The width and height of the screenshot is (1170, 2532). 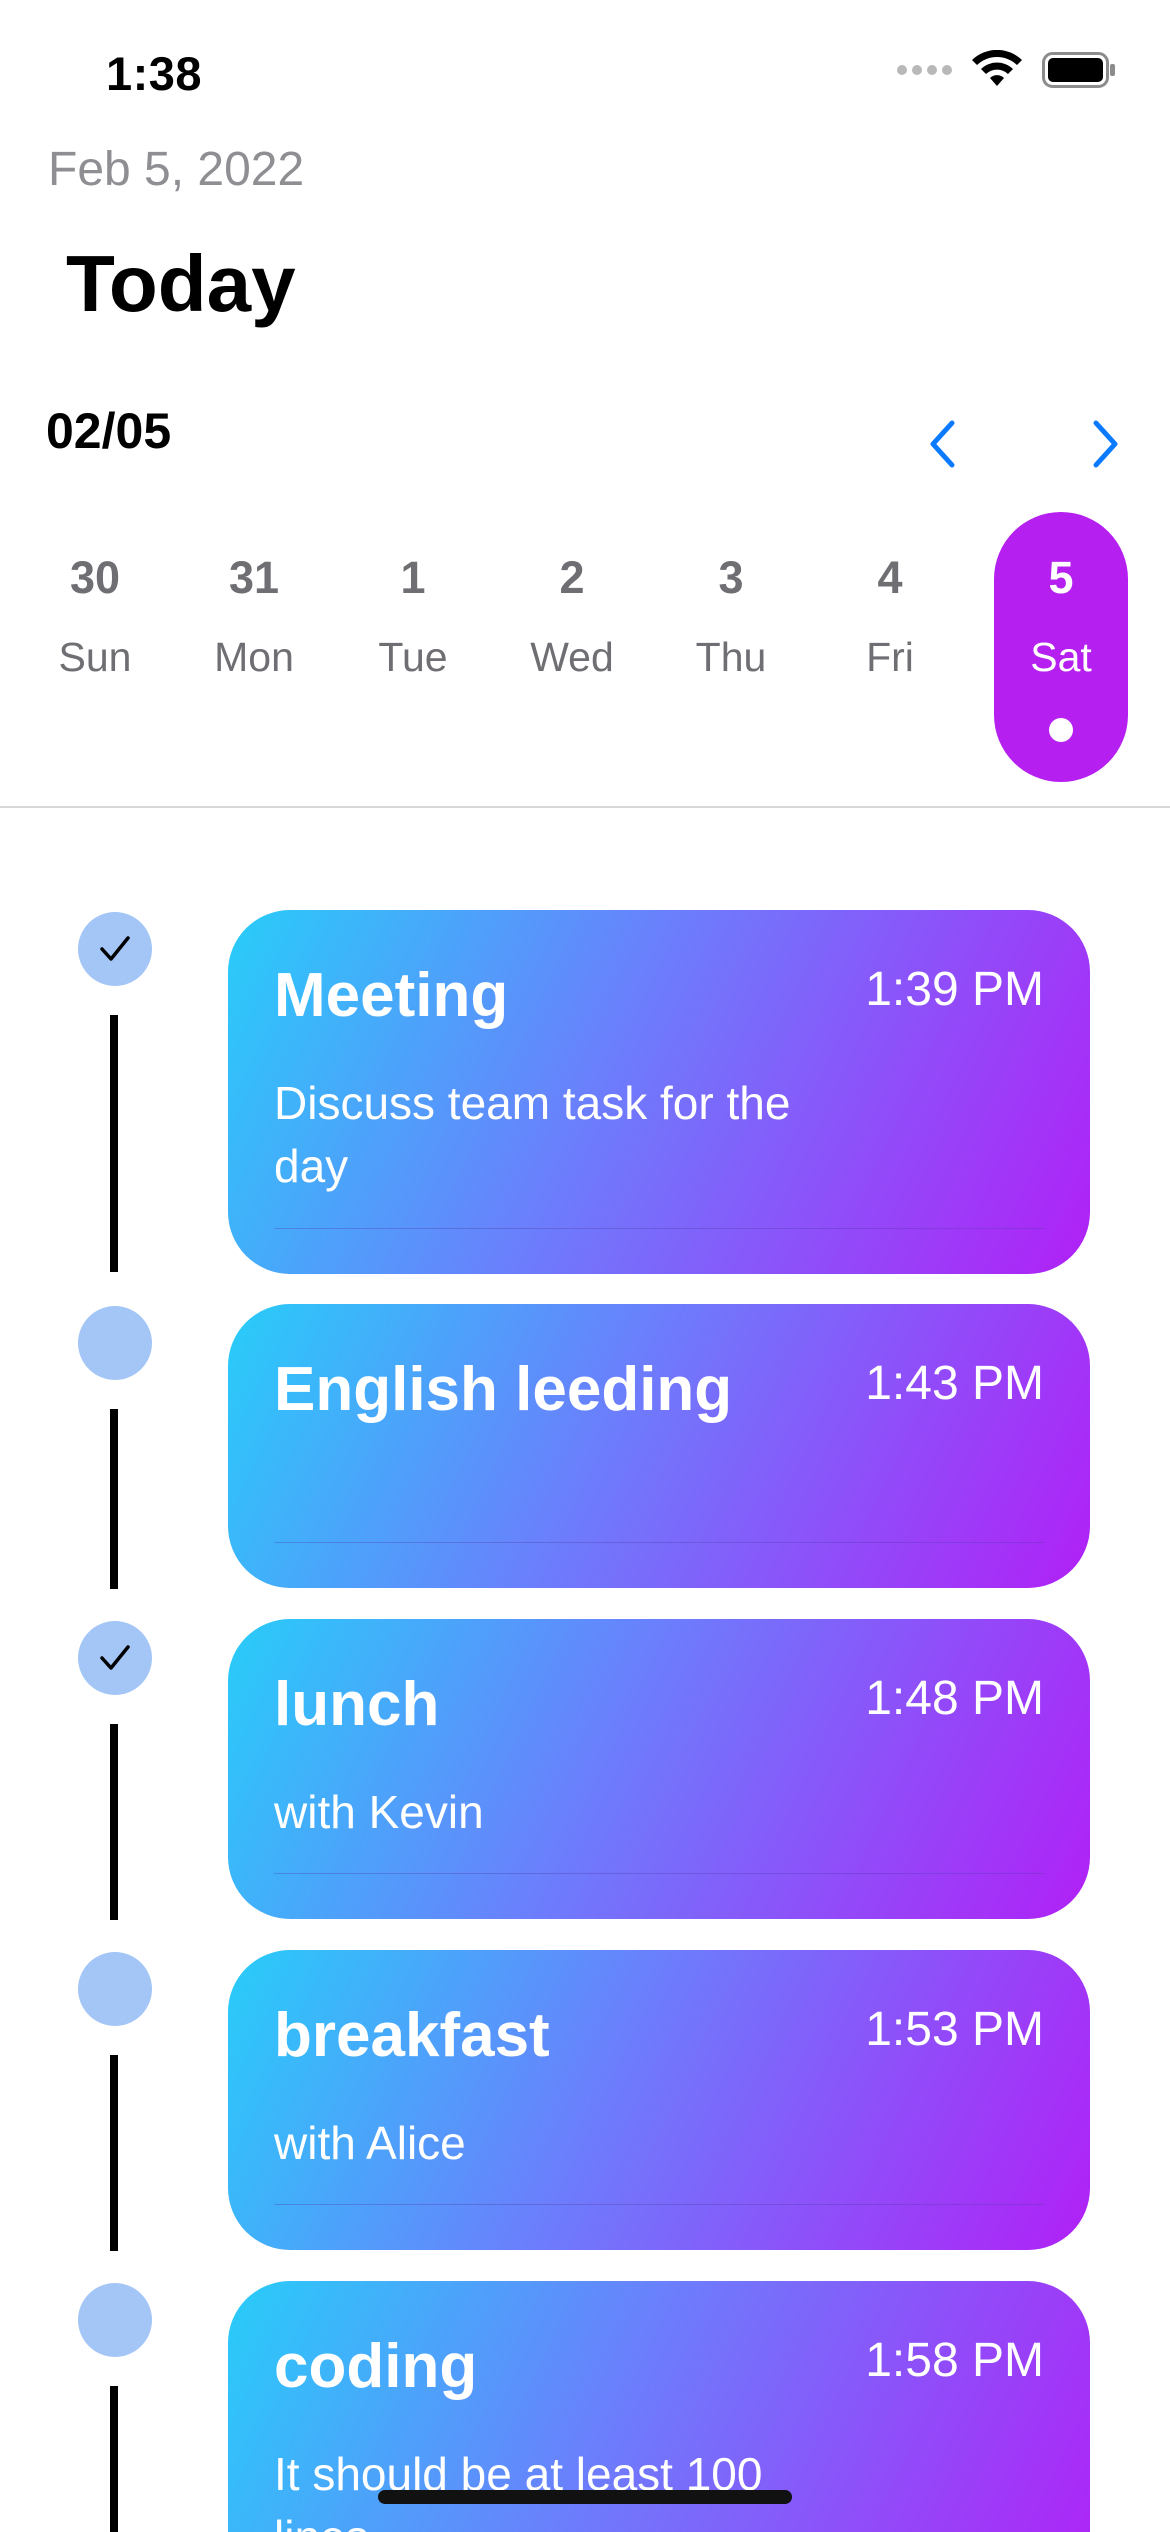 I want to click on task-time: 1:43 PM, so click(x=954, y=1383).